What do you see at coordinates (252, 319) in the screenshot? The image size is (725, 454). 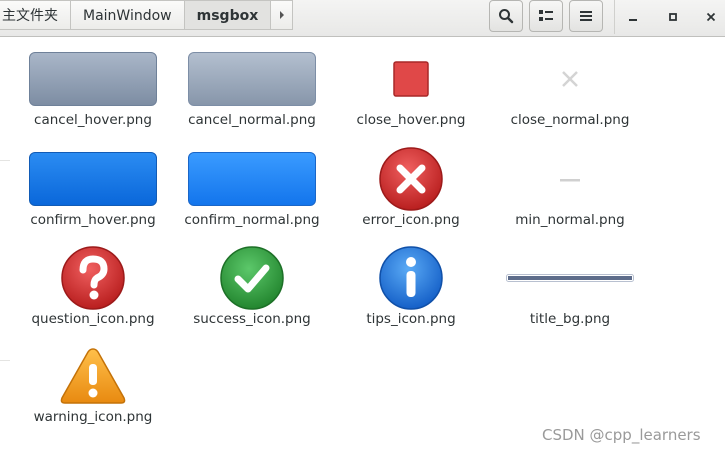 I see `file-name: success_icon.png` at bounding box center [252, 319].